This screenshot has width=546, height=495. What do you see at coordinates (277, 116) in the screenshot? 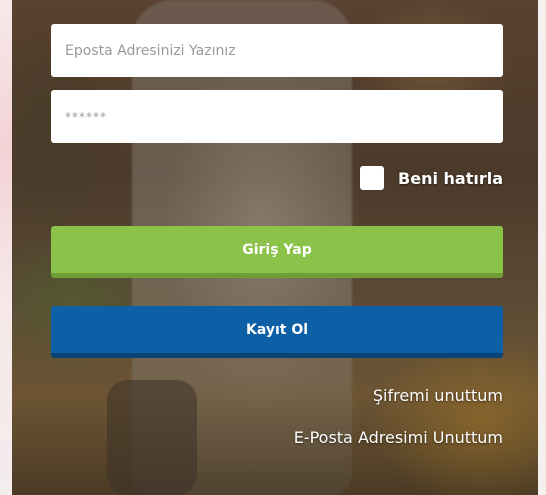
I see `password-input` at bounding box center [277, 116].